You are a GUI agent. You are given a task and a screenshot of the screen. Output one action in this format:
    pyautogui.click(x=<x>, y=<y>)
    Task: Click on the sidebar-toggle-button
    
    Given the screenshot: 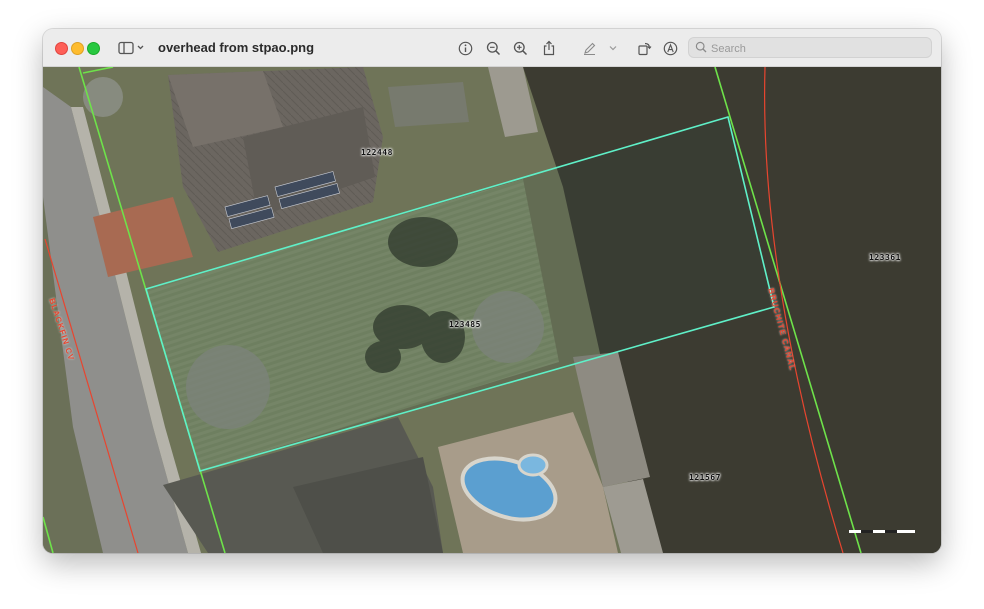 What is the action you would take?
    pyautogui.click(x=131, y=48)
    